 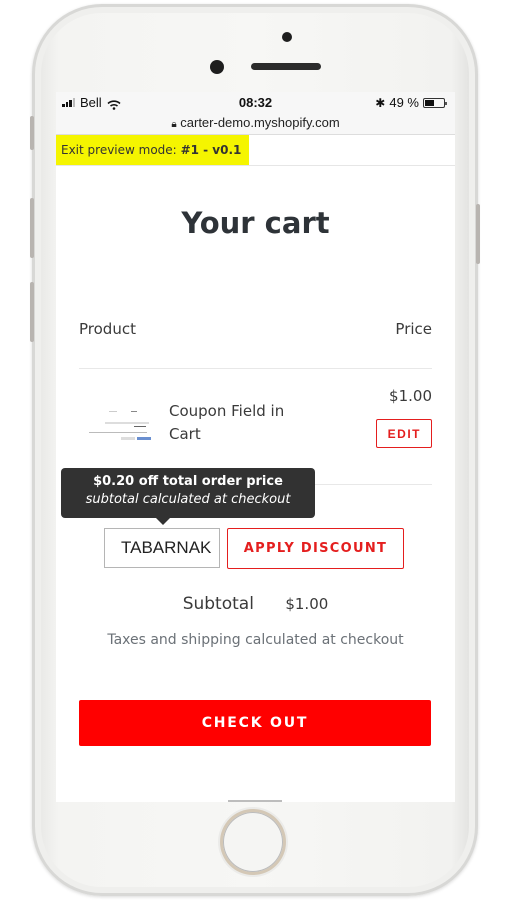 I want to click on subtotal-value: $1.00, so click(x=307, y=604).